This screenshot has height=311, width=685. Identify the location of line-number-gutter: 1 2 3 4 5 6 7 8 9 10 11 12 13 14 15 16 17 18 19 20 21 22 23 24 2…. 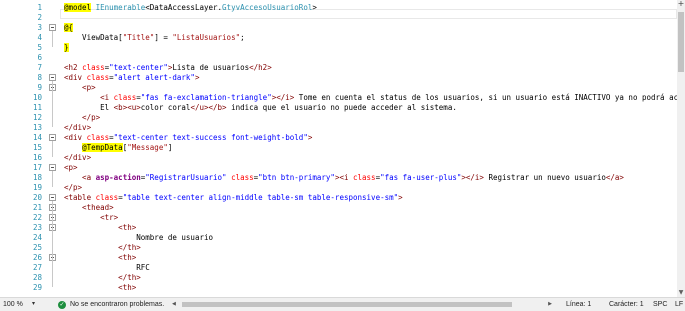
(22, 148).